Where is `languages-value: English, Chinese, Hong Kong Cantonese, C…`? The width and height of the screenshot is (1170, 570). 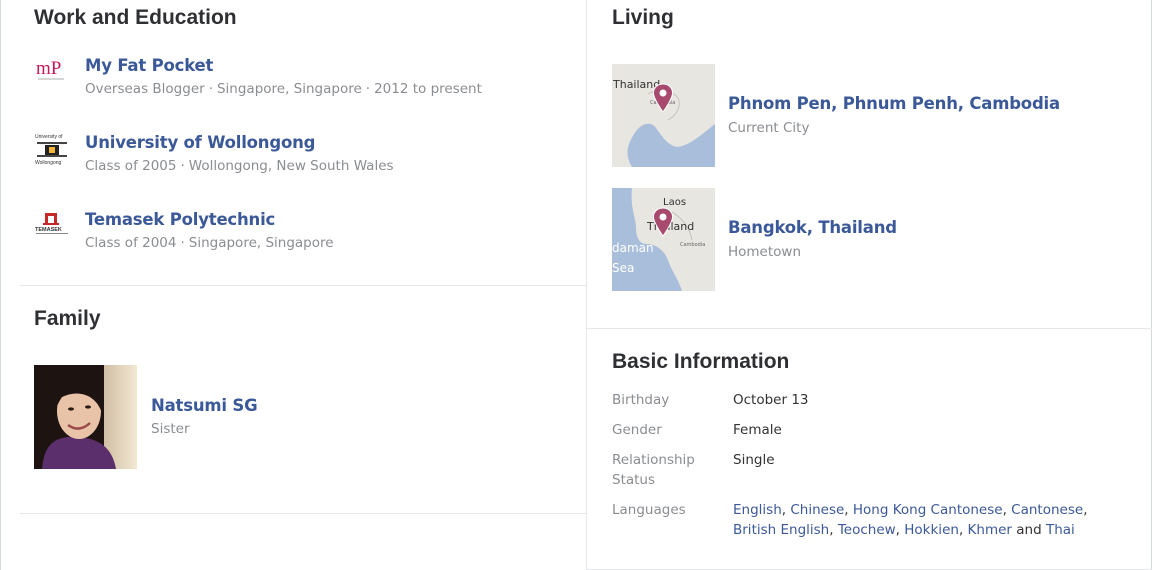
languages-value: English, Chinese, Hong Kong Cantonese, C… is located at coordinates (910, 520).